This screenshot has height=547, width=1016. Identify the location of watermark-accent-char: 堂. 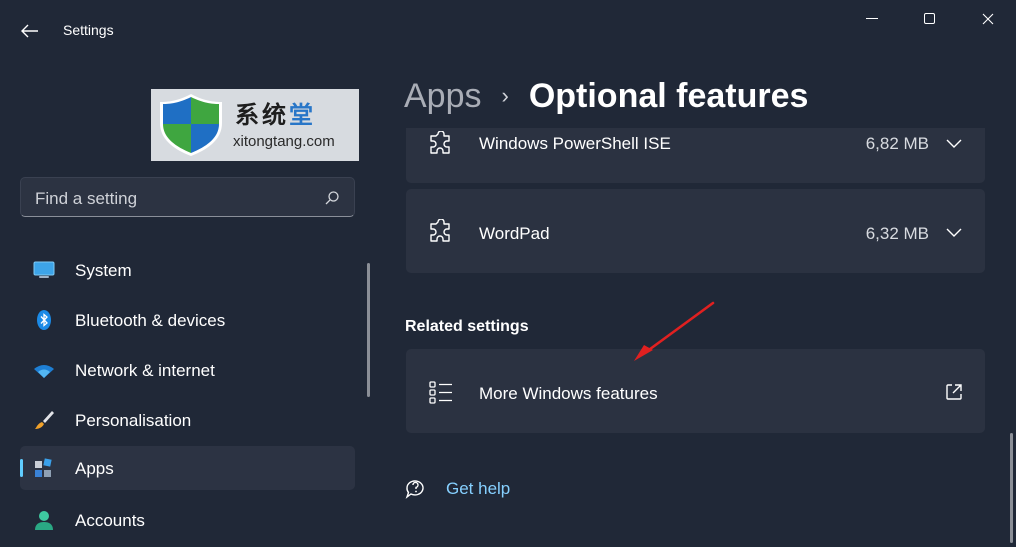
(302, 114).